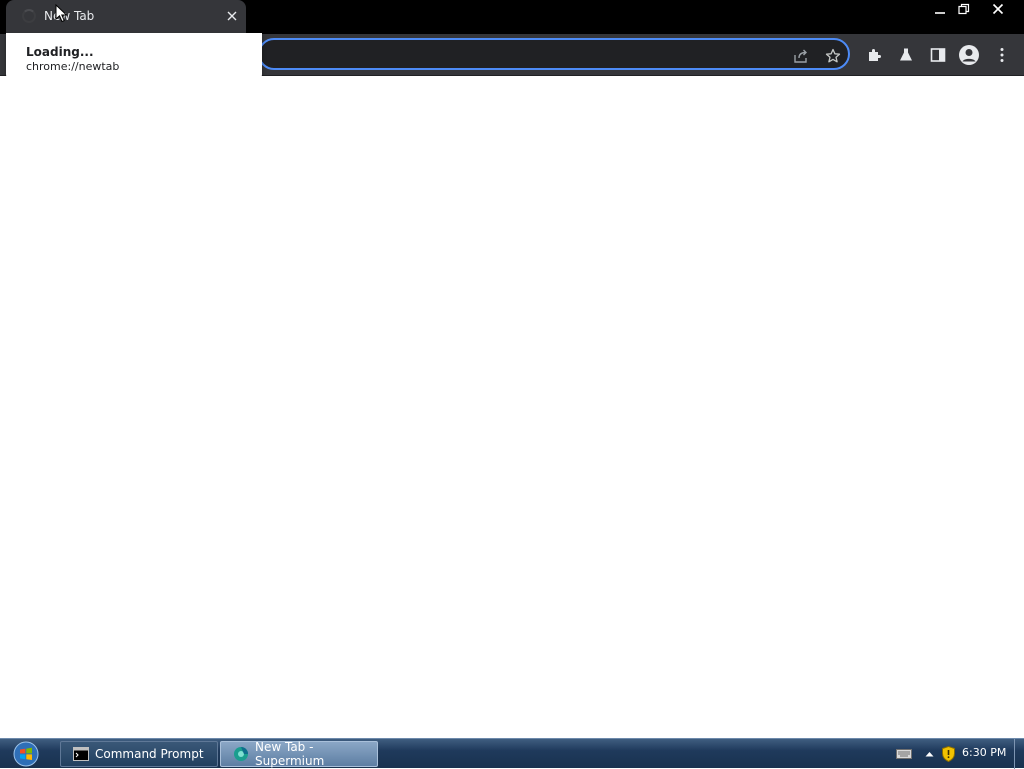  I want to click on cmd-icon, so click(81, 754).